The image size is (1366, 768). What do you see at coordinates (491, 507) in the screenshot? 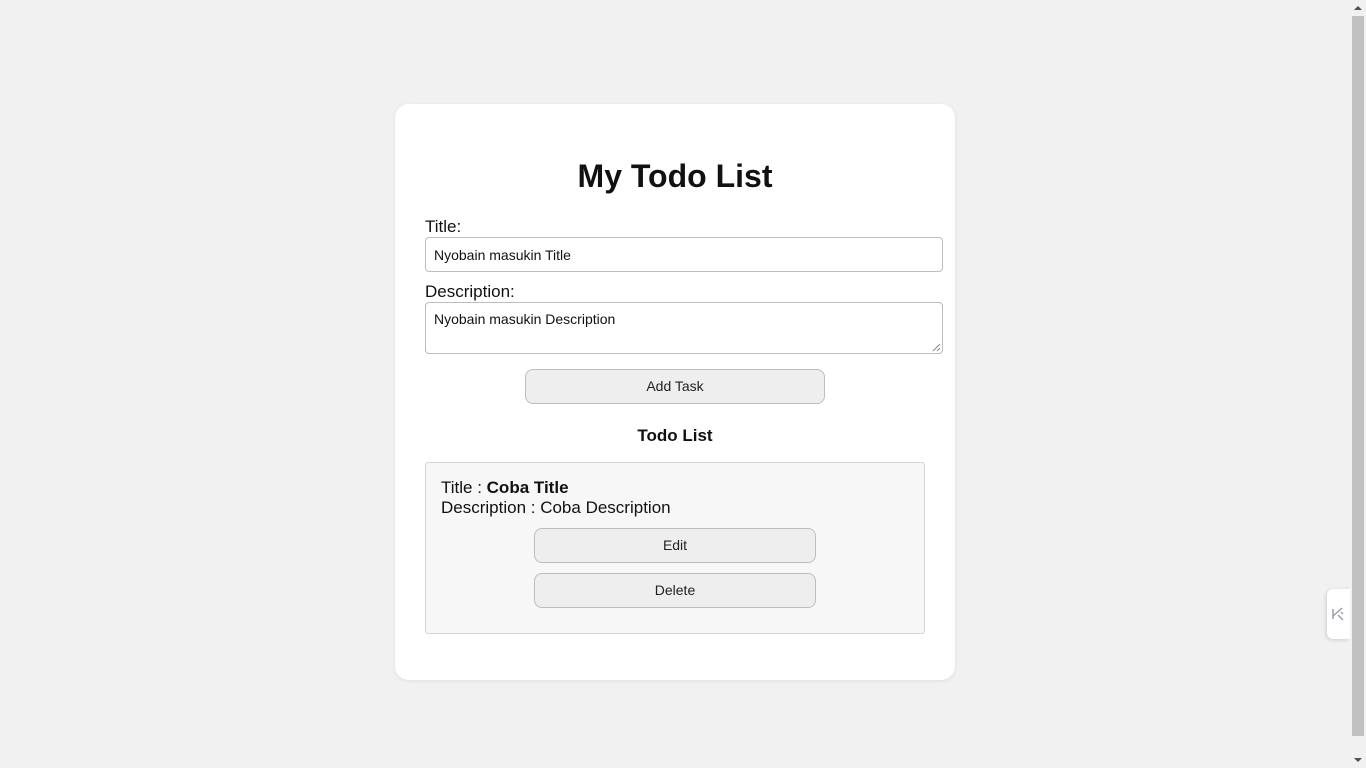
I see `todo-item-description-prefix: Description :` at bounding box center [491, 507].